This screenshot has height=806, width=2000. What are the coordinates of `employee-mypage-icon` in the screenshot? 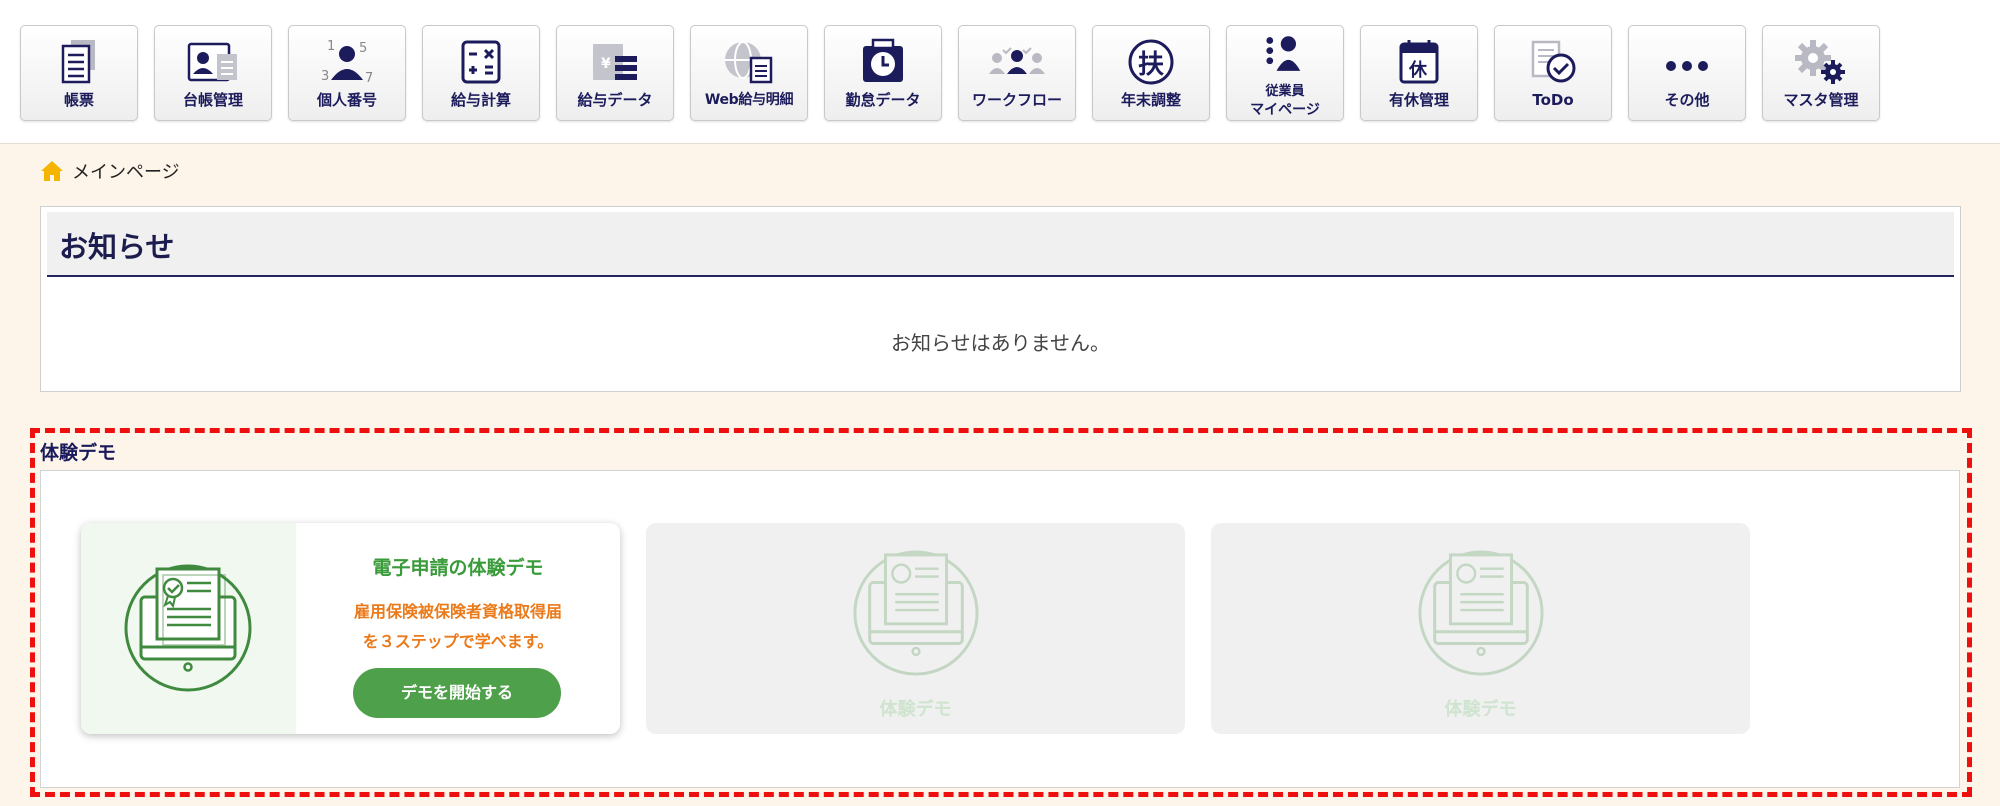 It's located at (1285, 54).